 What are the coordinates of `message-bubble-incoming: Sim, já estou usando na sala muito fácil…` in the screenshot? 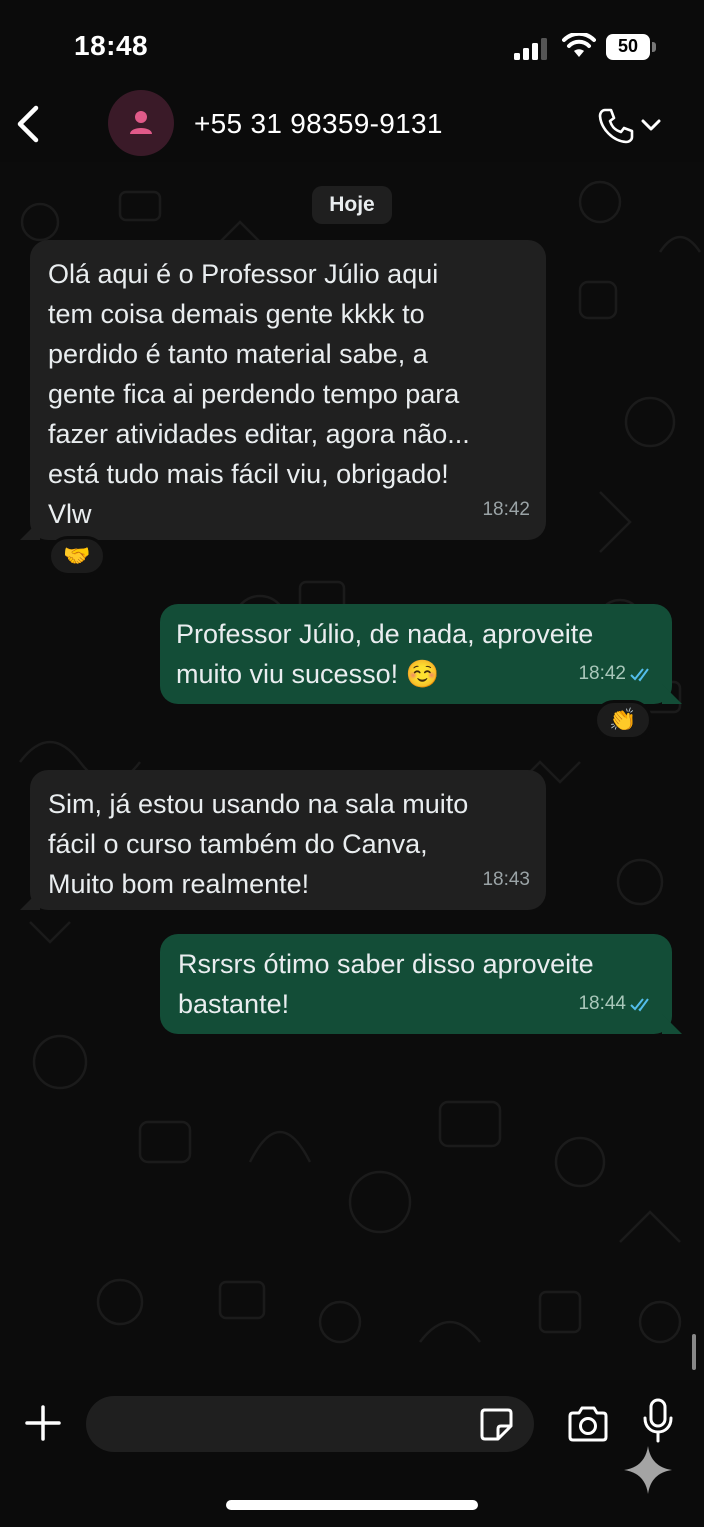 It's located at (283, 840).